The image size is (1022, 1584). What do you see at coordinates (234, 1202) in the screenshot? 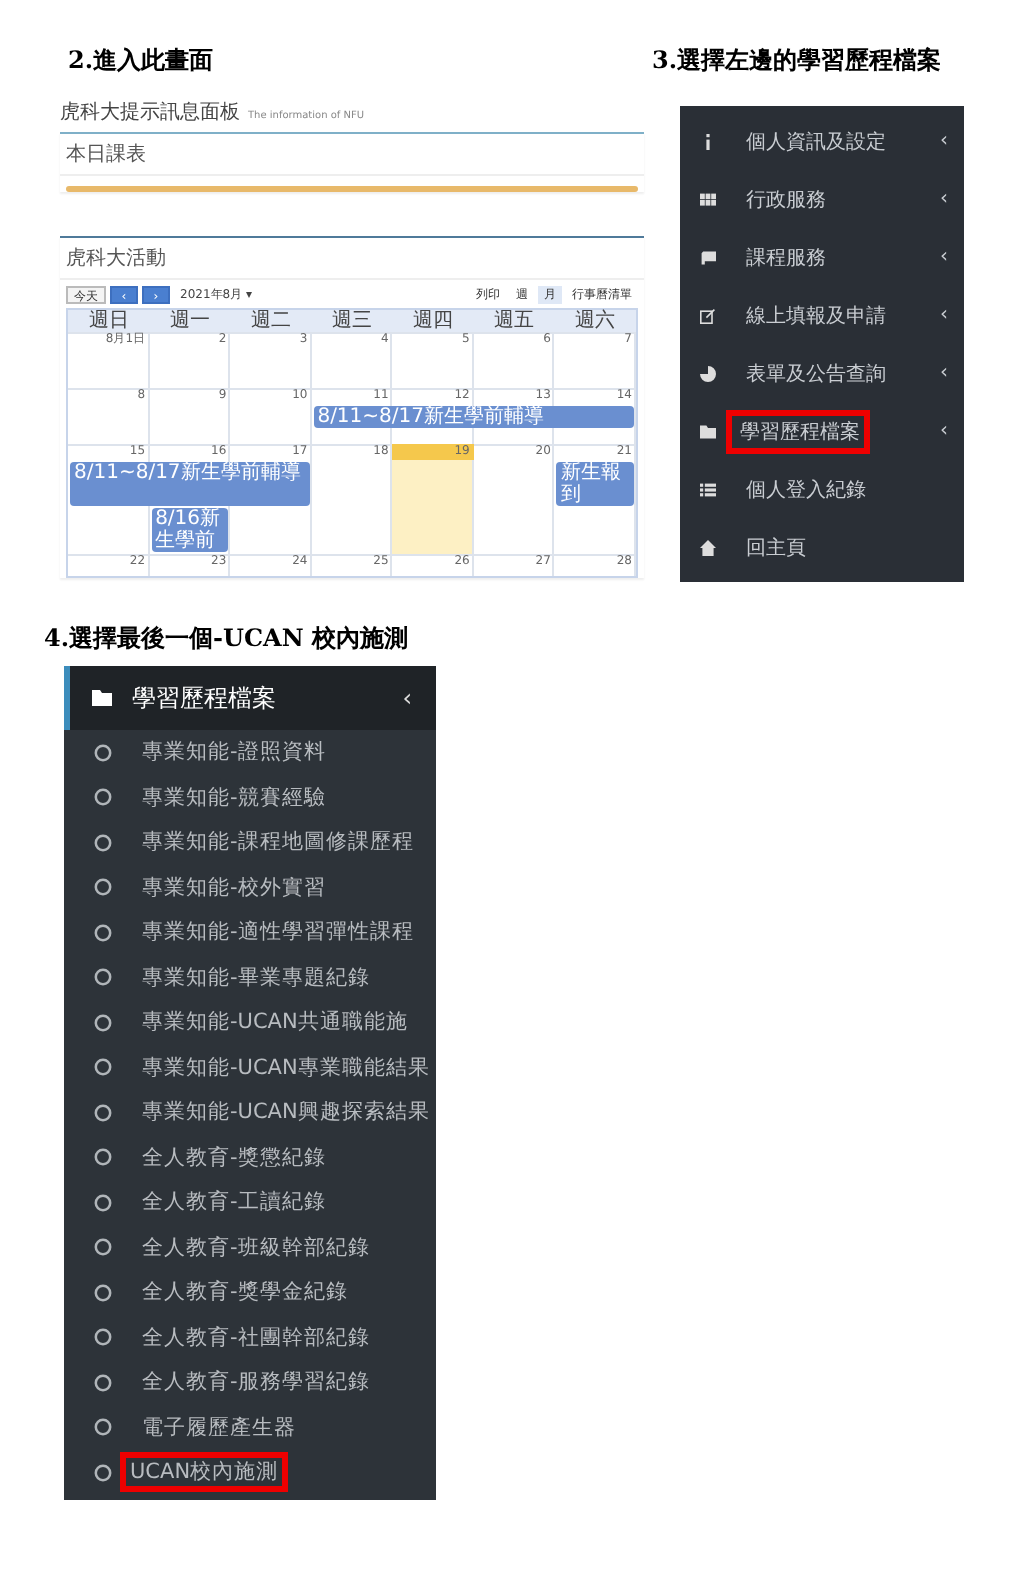
I see `submenu-item: 全人教育-工讀紀錄` at bounding box center [234, 1202].